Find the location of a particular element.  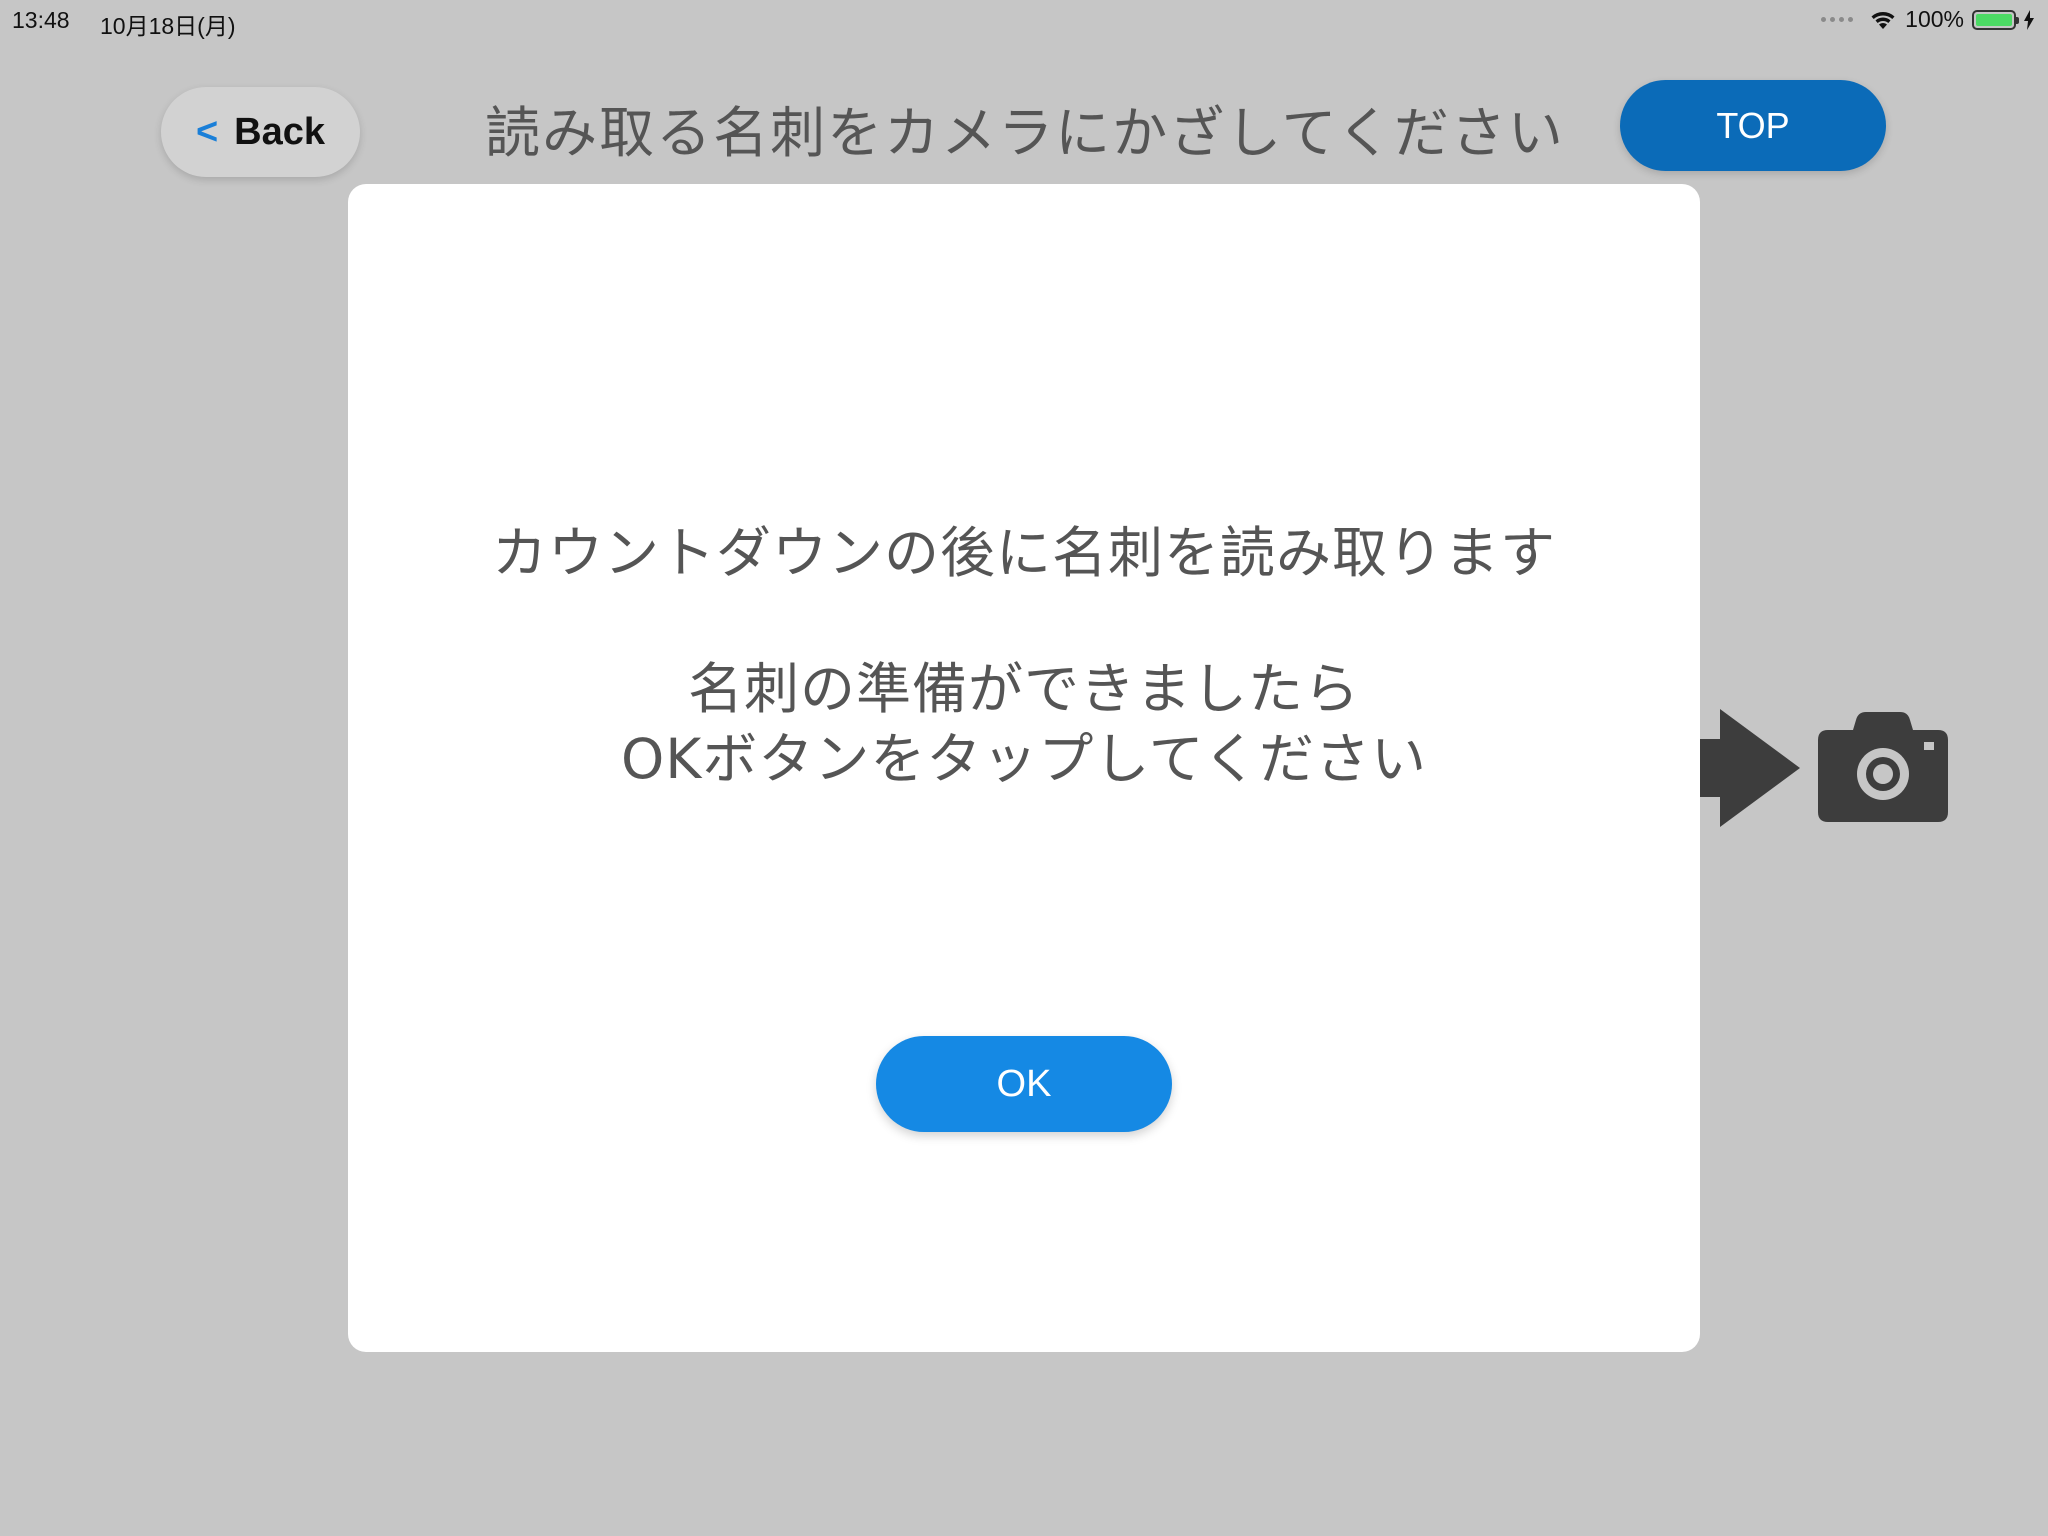

cellular-signal-icon is located at coordinates (1837, 19).